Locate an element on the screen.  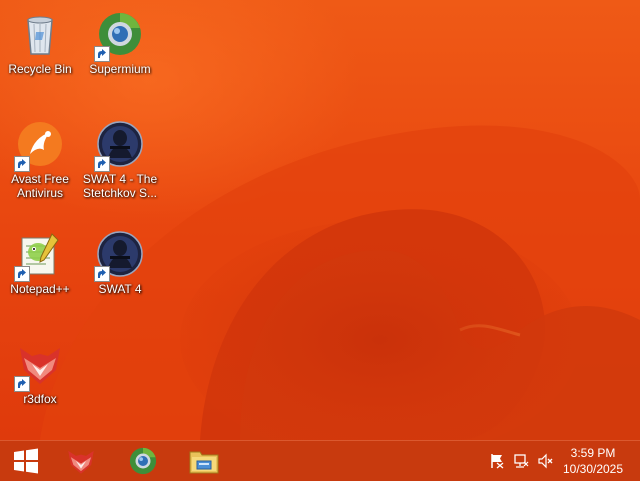
windows-start-icon is located at coordinates (26, 461).